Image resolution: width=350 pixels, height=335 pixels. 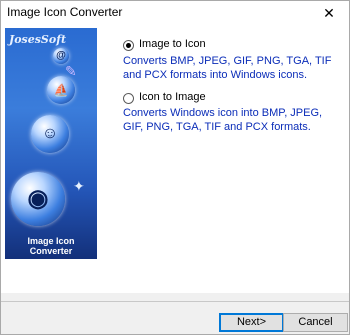 What do you see at coordinates (38, 199) in the screenshot?
I see `earth-icon: ◉` at bounding box center [38, 199].